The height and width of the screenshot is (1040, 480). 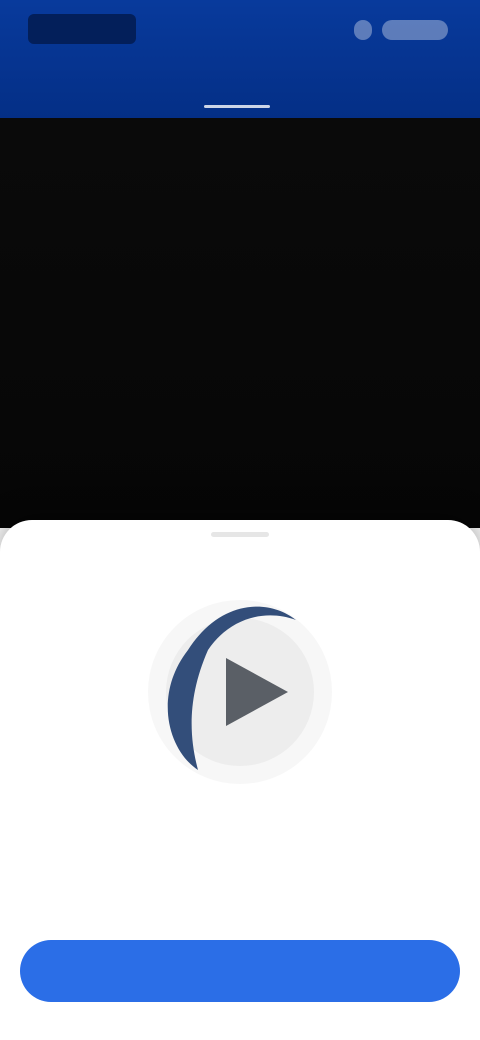 I want to click on top-tabs, so click(x=240, y=89).